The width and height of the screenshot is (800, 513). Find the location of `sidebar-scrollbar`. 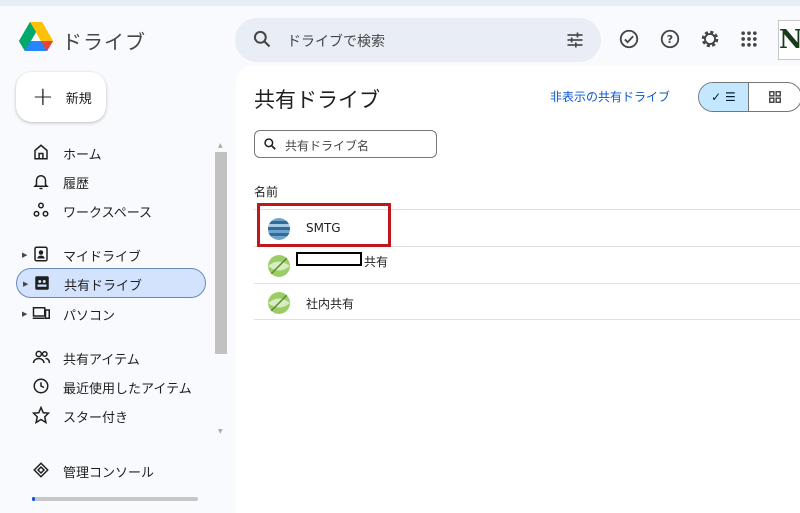

sidebar-scrollbar is located at coordinates (221, 253).